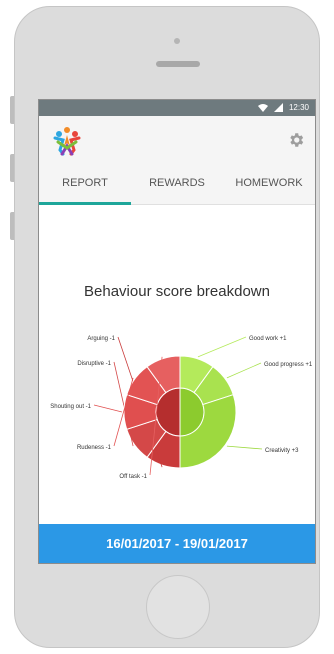  What do you see at coordinates (94, 448) in the screenshot?
I see `negative-label-4: Rudeness -1` at bounding box center [94, 448].